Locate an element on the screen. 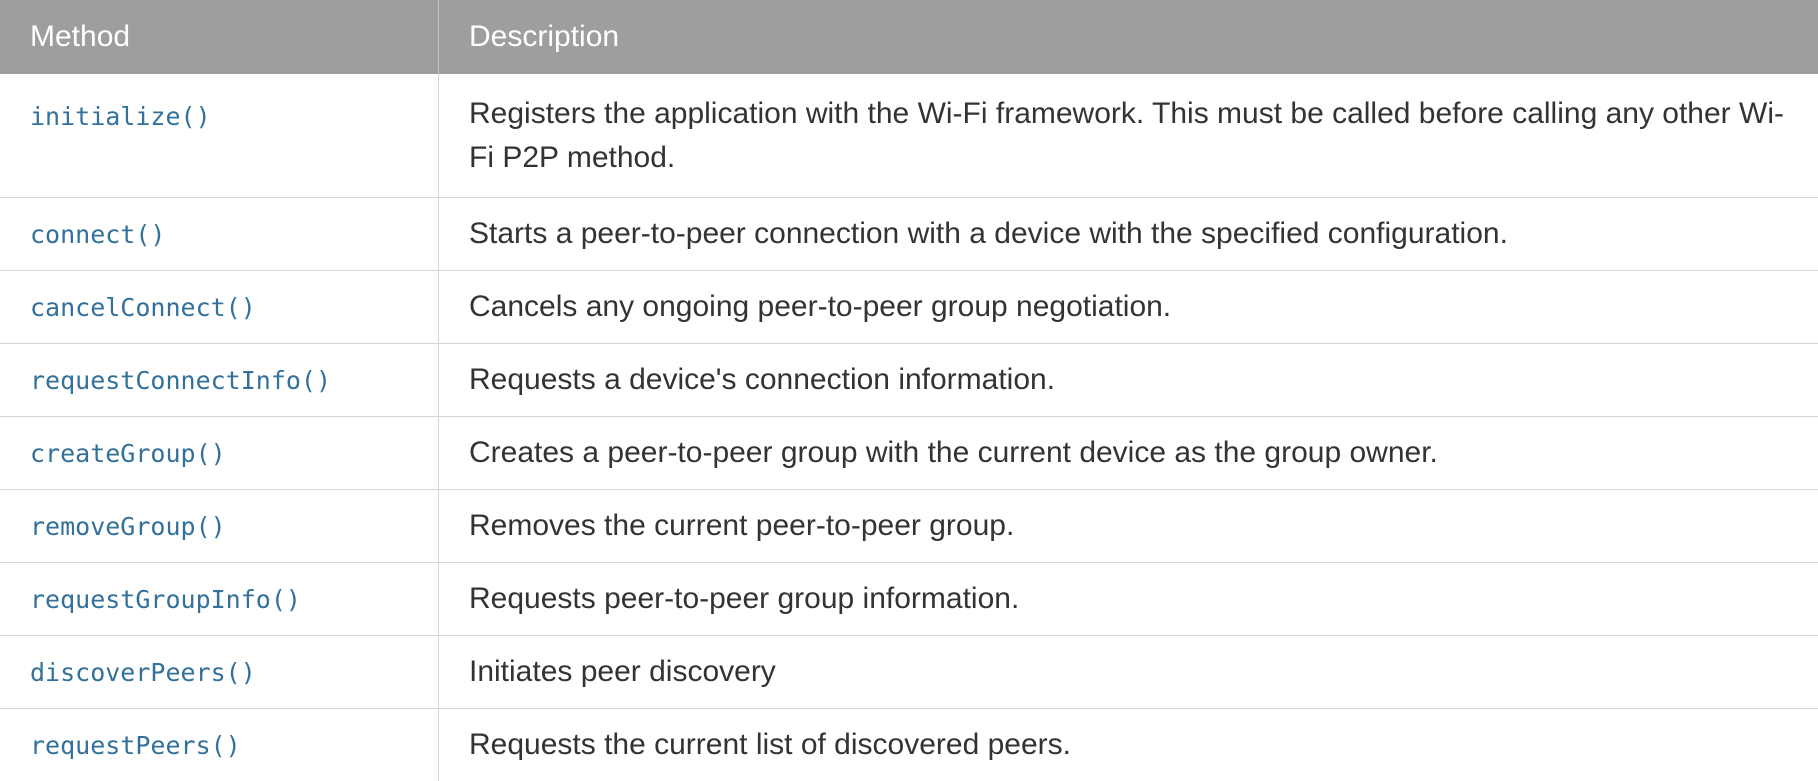 This screenshot has height=781, width=1818. method-cell-initialize: initialize() is located at coordinates (219, 136).